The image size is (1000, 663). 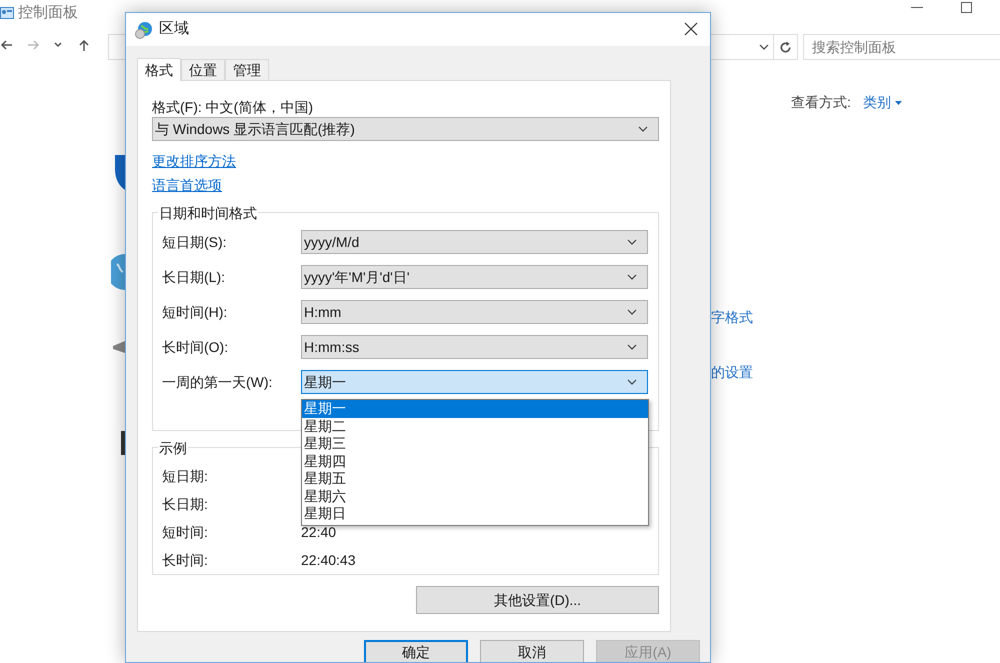 I want to click on combo-box: yyyy/M/d, so click(x=474, y=242).